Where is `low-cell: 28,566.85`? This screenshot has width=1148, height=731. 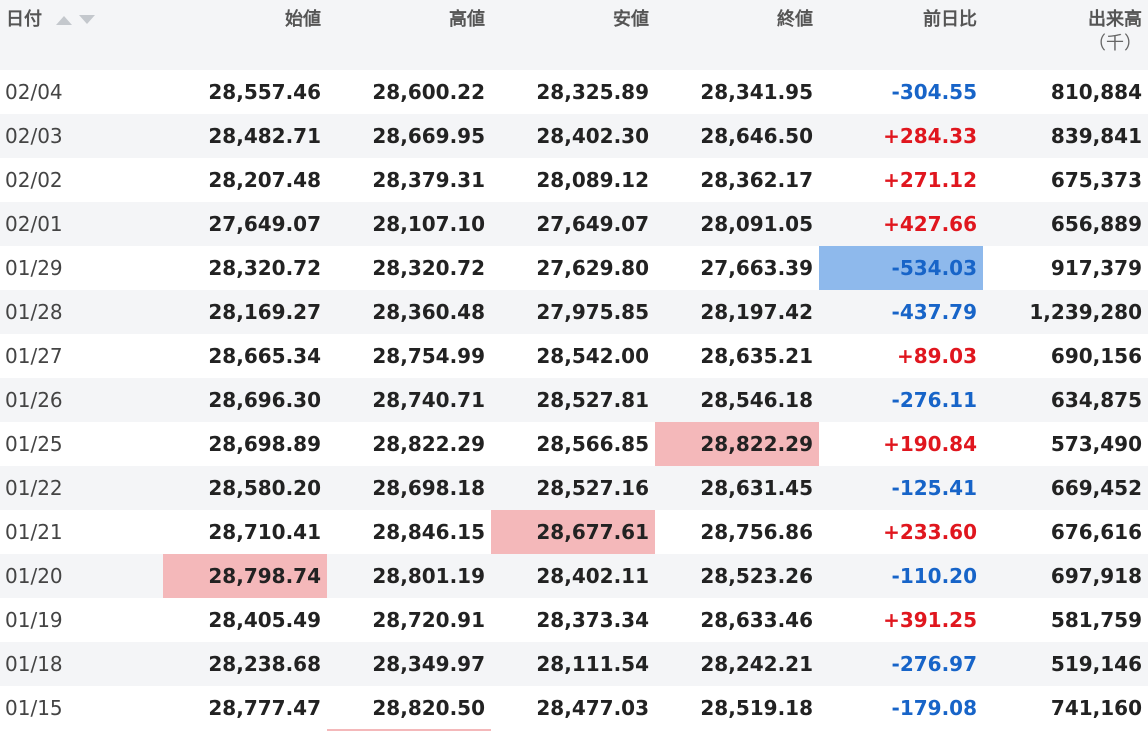 low-cell: 28,566.85 is located at coordinates (592, 444).